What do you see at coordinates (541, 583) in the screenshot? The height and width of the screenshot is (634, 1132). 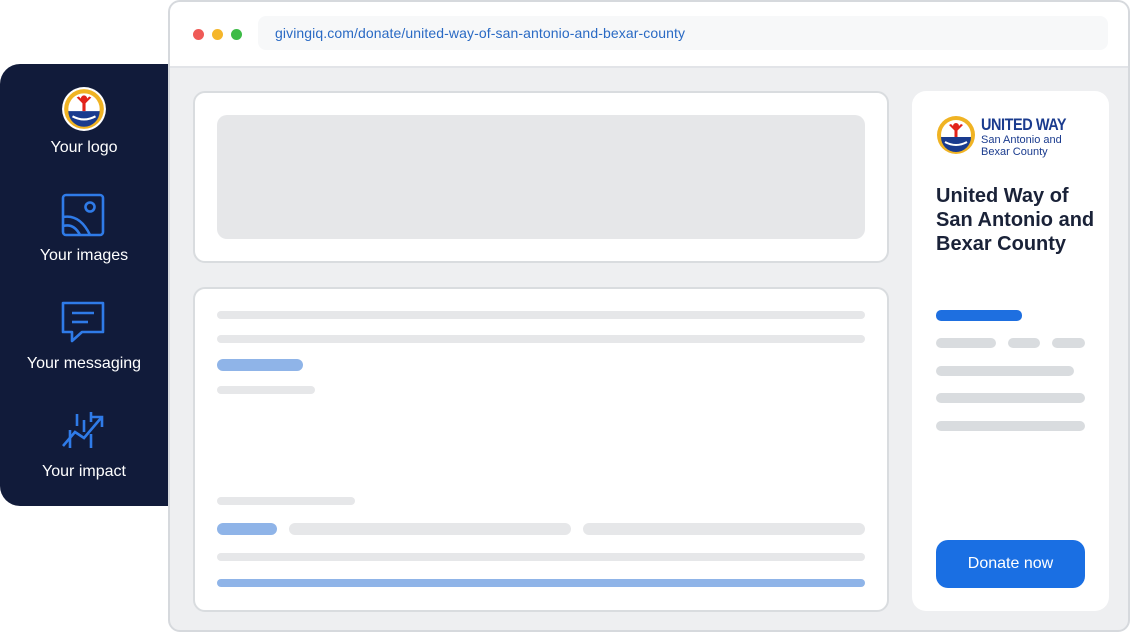 I see `progress-placeholder` at bounding box center [541, 583].